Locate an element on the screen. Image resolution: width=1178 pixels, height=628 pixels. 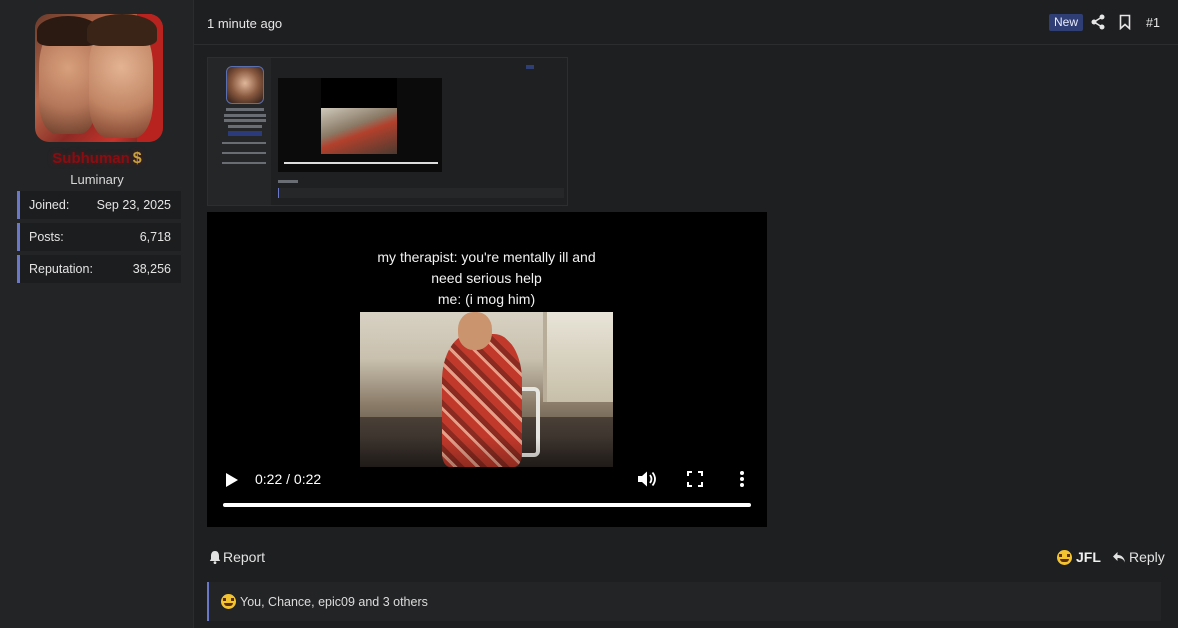
fullscreen-icon is located at coordinates (695, 479).